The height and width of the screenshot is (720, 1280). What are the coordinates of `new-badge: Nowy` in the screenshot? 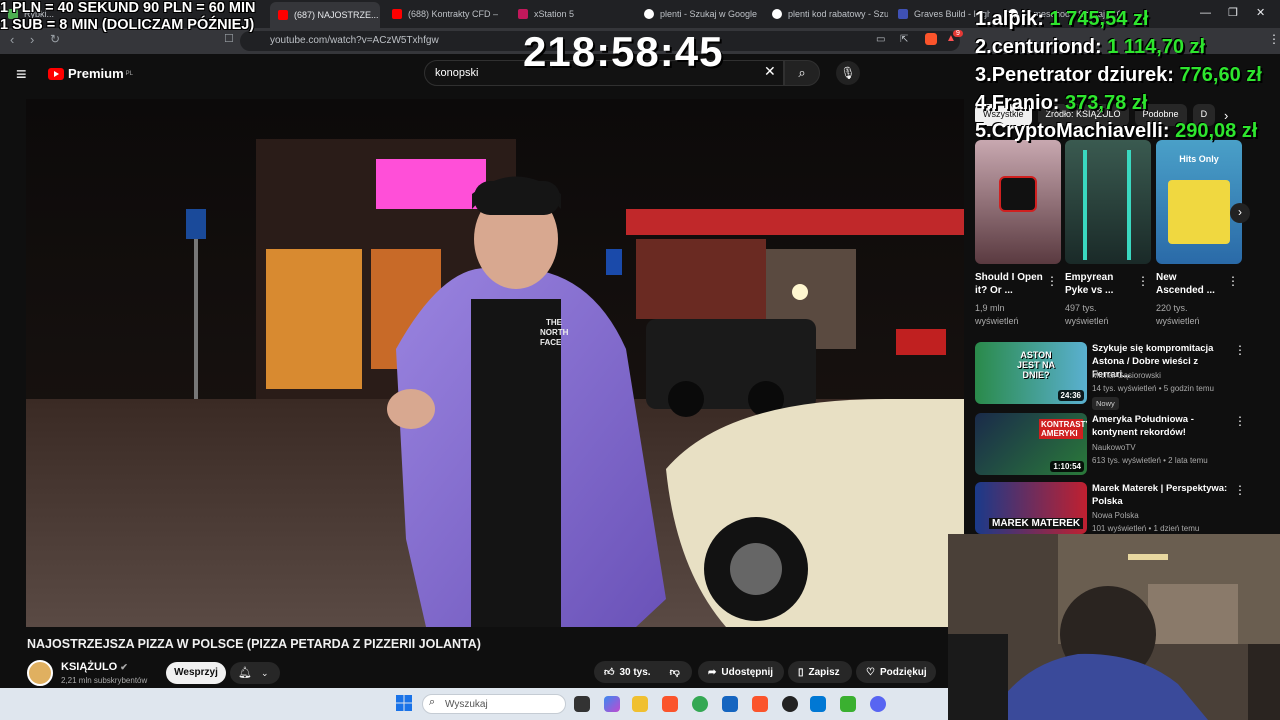 It's located at (1105, 403).